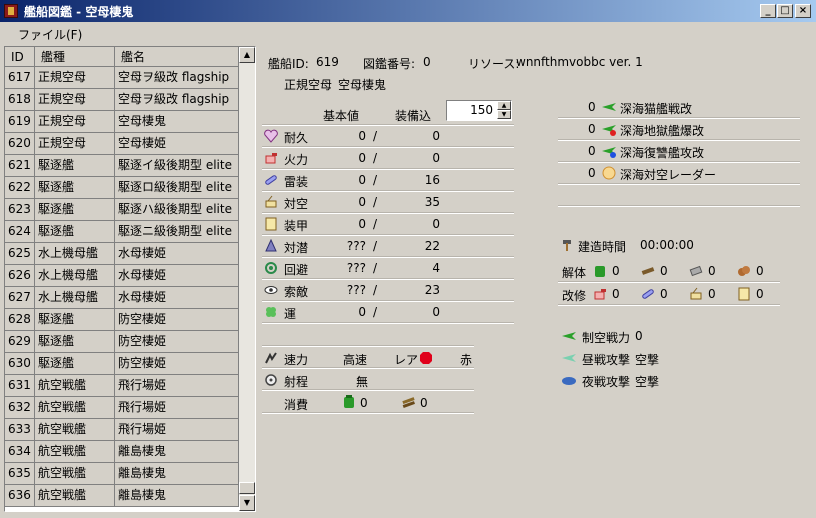 Image resolution: width=816 pixels, height=518 pixels. What do you see at coordinates (177, 298) in the screenshot?
I see `row-name: 水母棲姫` at bounding box center [177, 298].